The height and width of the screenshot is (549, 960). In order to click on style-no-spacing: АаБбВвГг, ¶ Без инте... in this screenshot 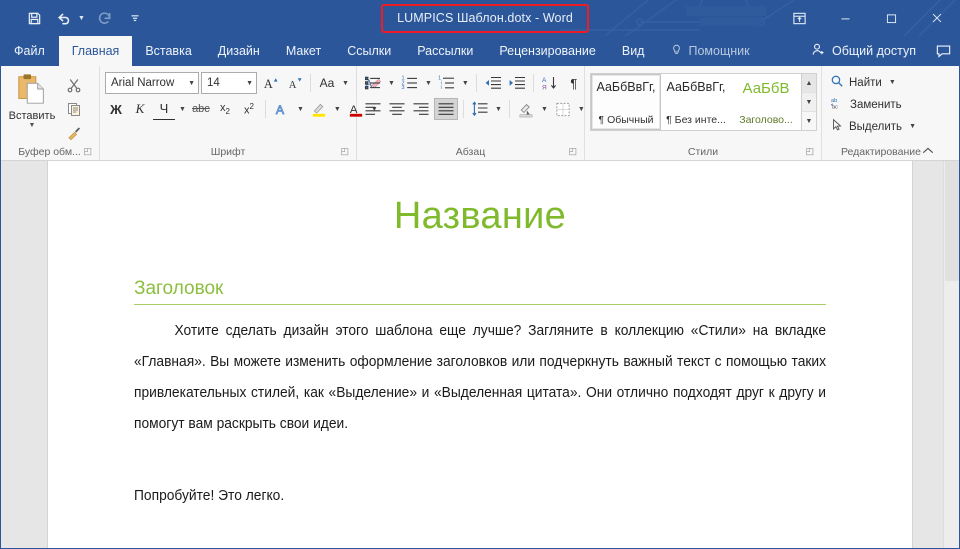, I will do `click(696, 102)`.